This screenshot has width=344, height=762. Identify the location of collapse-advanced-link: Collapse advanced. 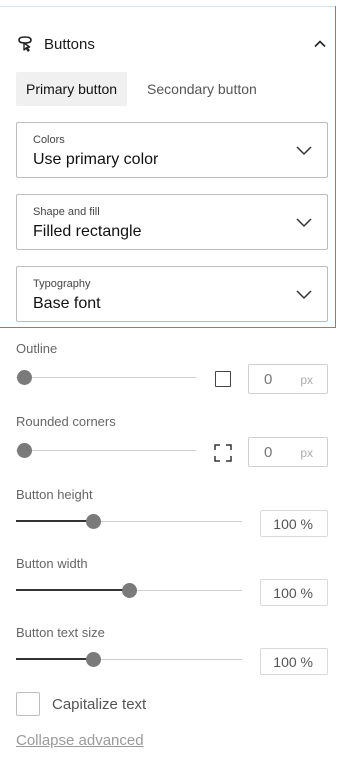
(80, 740).